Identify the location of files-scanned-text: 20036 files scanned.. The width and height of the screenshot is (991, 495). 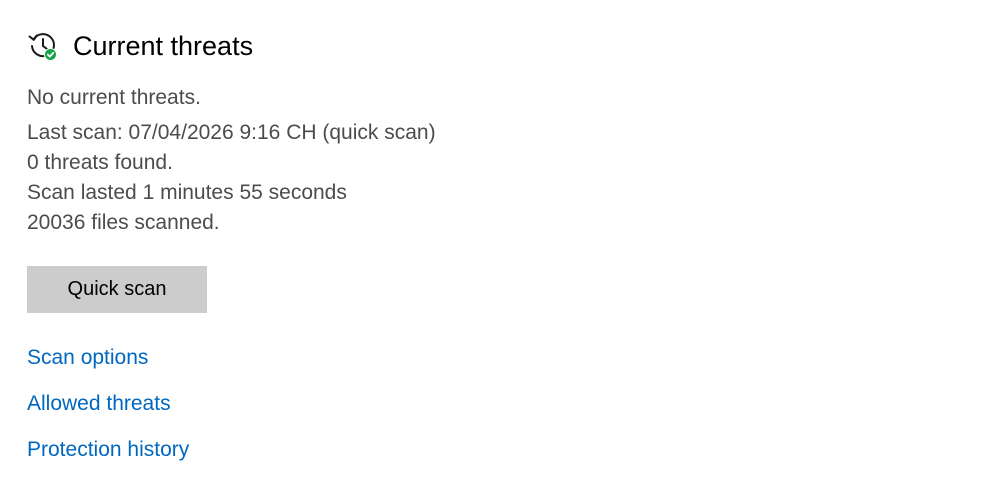
(123, 222).